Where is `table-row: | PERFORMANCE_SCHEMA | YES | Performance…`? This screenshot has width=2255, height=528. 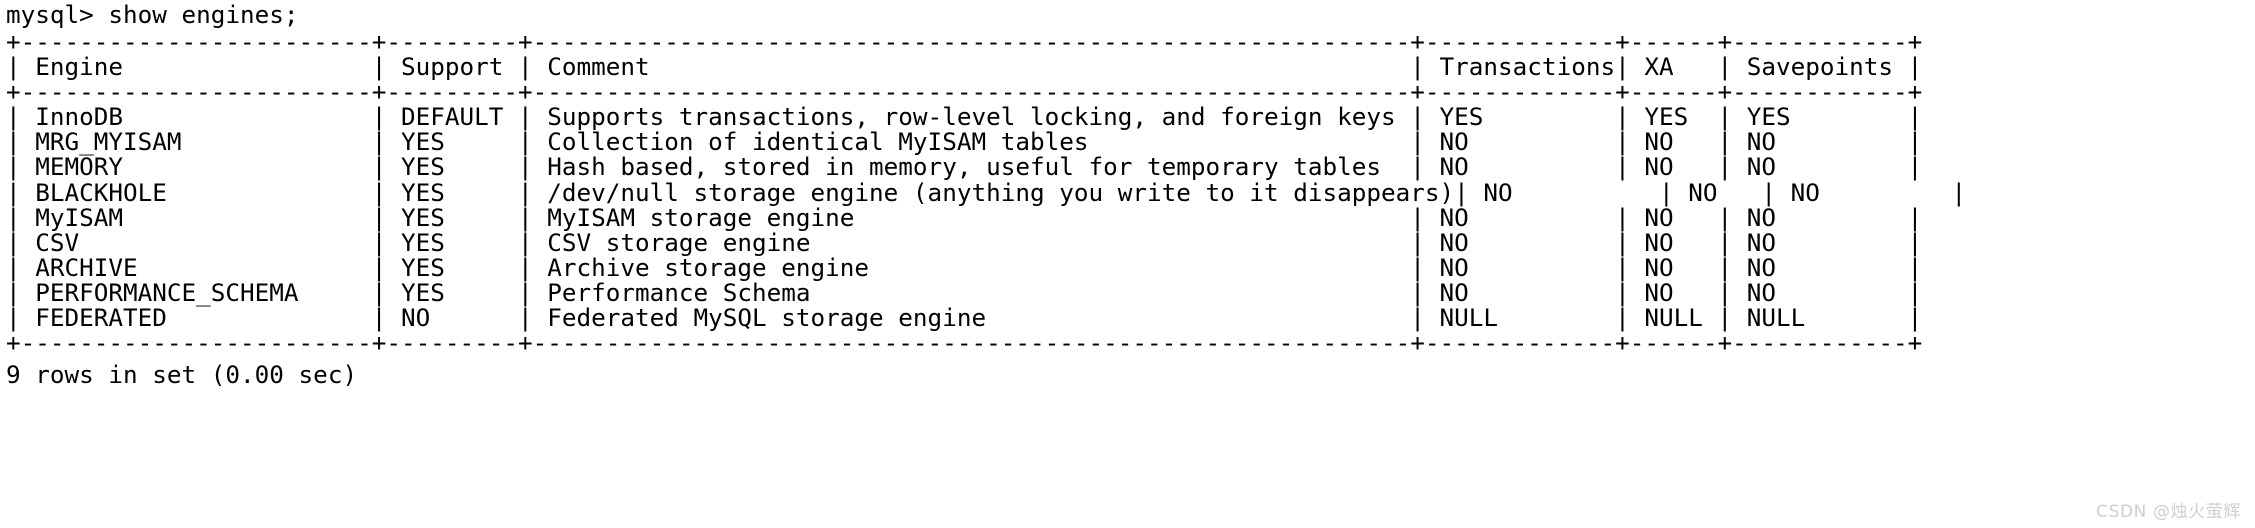
table-row: | PERFORMANCE_SCHEMA | YES | Performance… is located at coordinates (964, 292).